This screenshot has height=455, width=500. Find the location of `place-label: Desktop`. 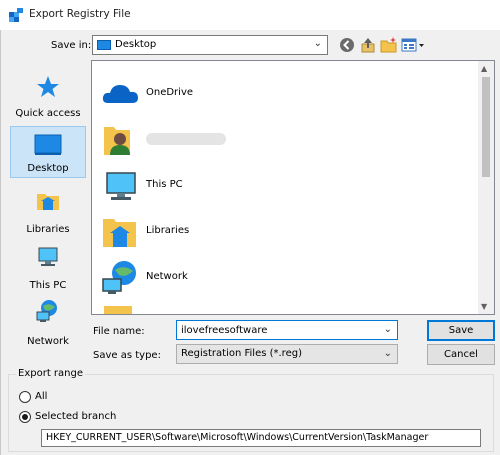

place-label: Desktop is located at coordinates (48, 168).